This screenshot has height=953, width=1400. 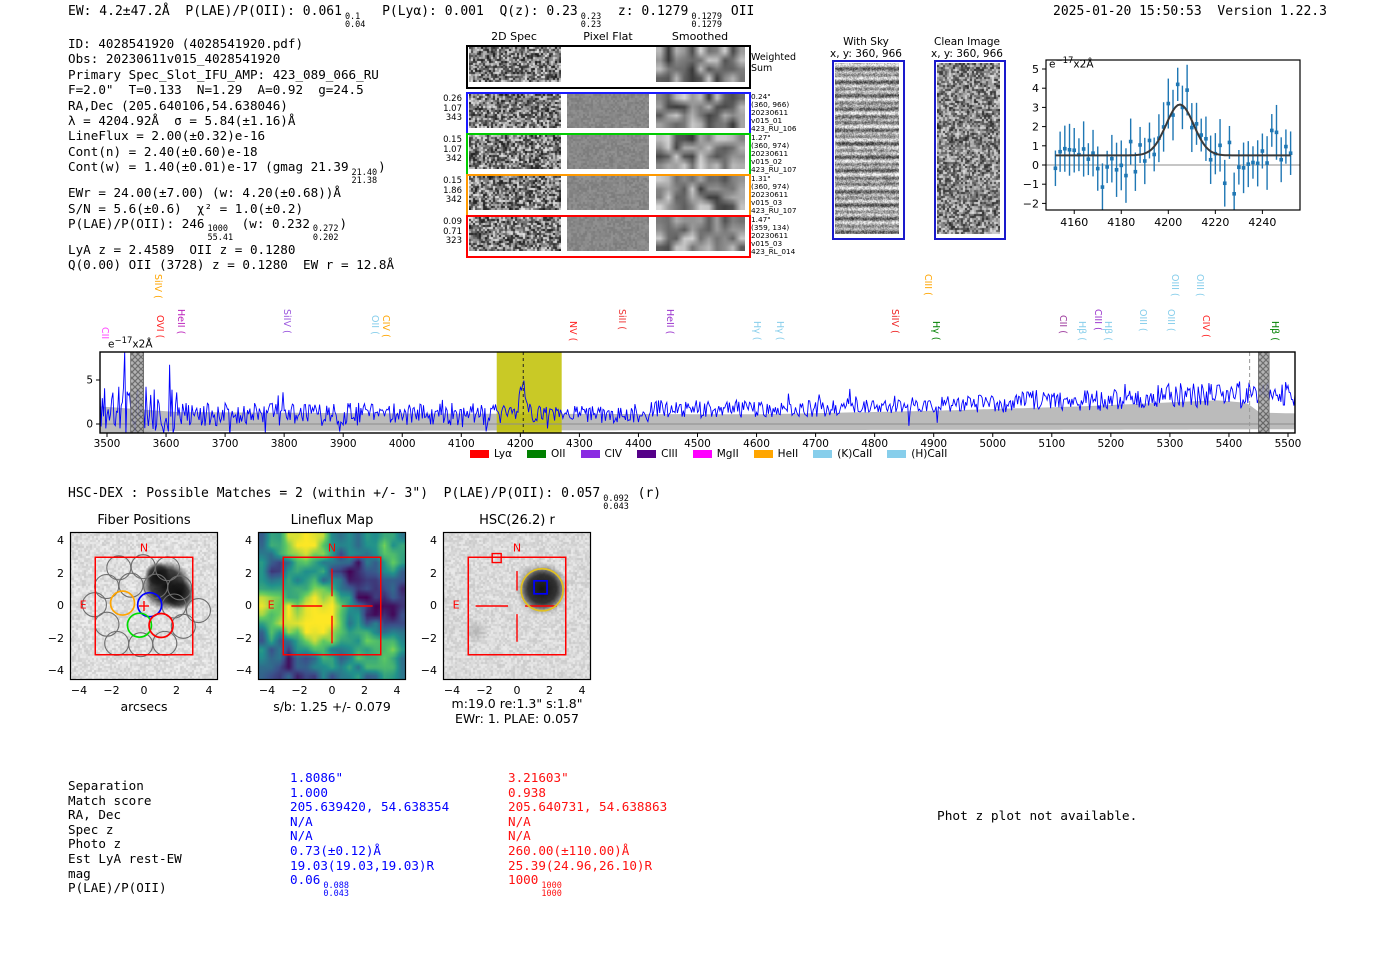 What do you see at coordinates (1173, 137) in the screenshot?
I see `errorbar-points` at bounding box center [1173, 137].